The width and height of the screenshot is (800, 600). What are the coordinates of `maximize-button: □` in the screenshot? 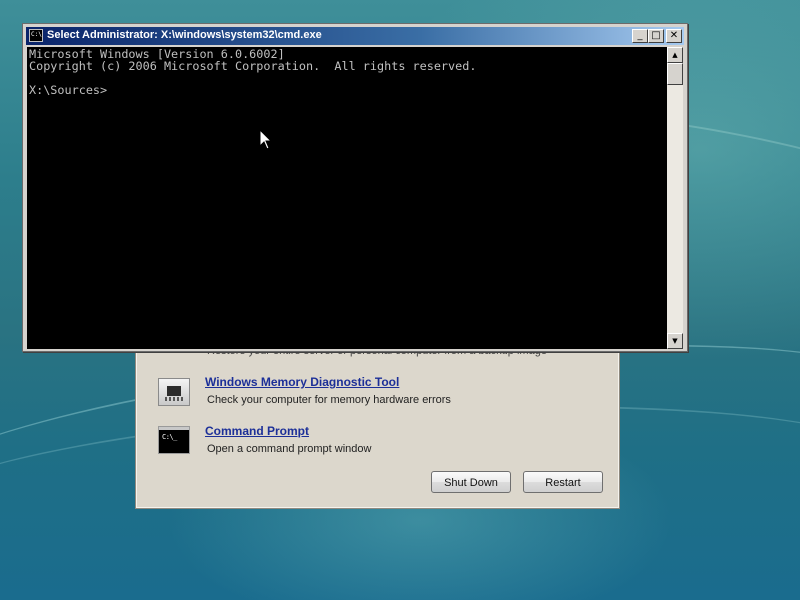 It's located at (656, 36).